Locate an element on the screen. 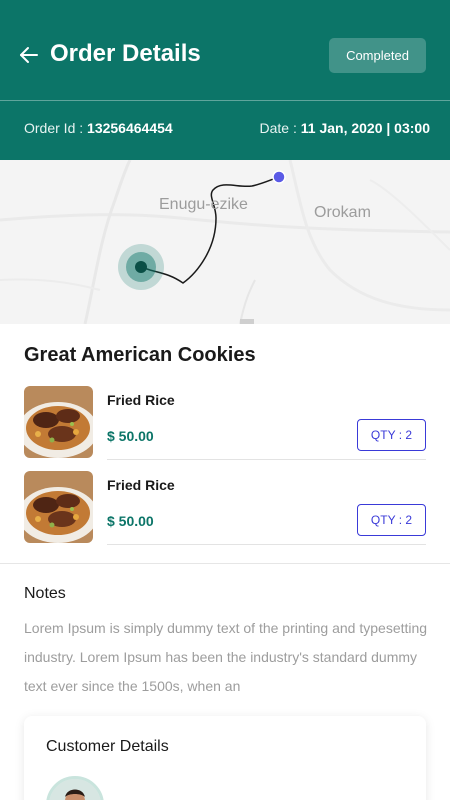 The image size is (450, 800). back-button is located at coordinates (29, 55).